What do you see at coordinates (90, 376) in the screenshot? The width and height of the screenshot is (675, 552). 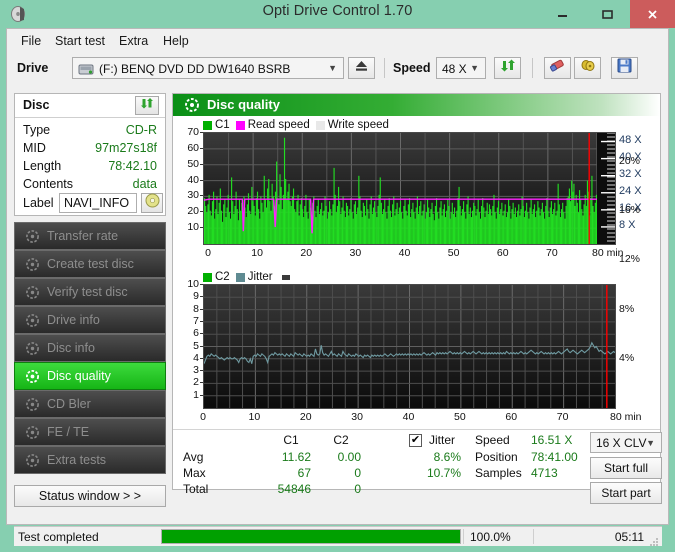 I see `sidebar-item-disc-quality: Disc quality` at bounding box center [90, 376].